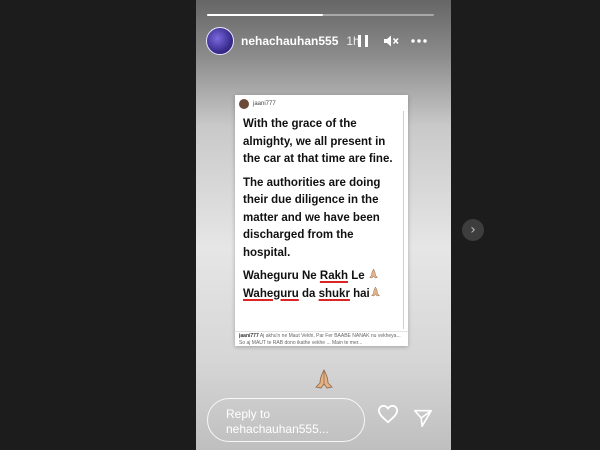 Image resolution: width=600 pixels, height=450 pixels. Describe the element at coordinates (321, 331) in the screenshot. I see `divider` at that location.